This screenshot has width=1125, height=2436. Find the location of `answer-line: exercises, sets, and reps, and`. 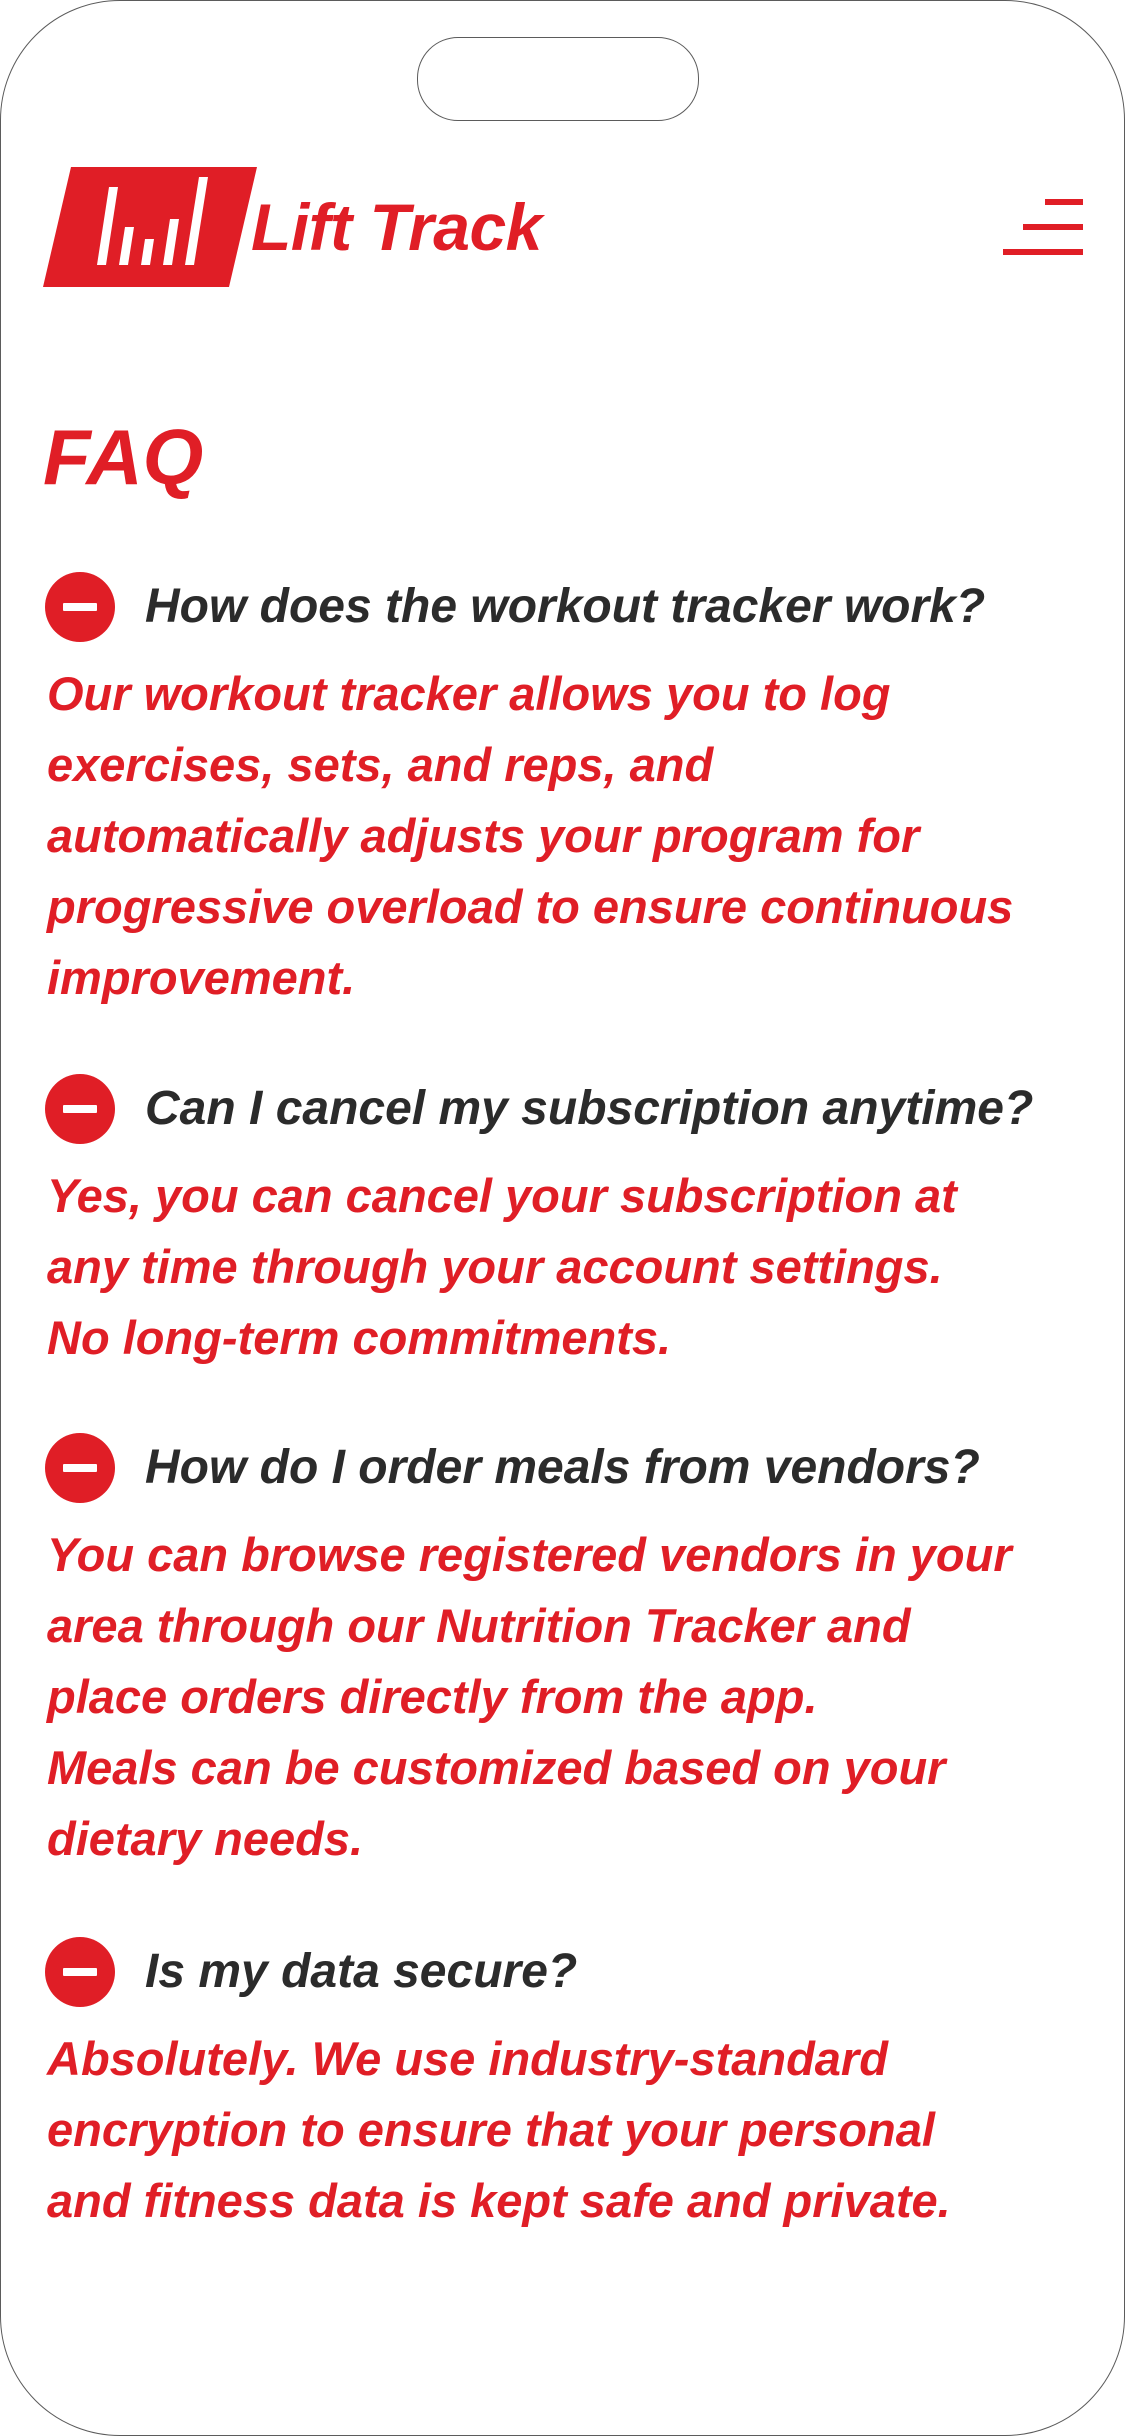

answer-line: exercises, sets, and reps, and is located at coordinates (380, 764).